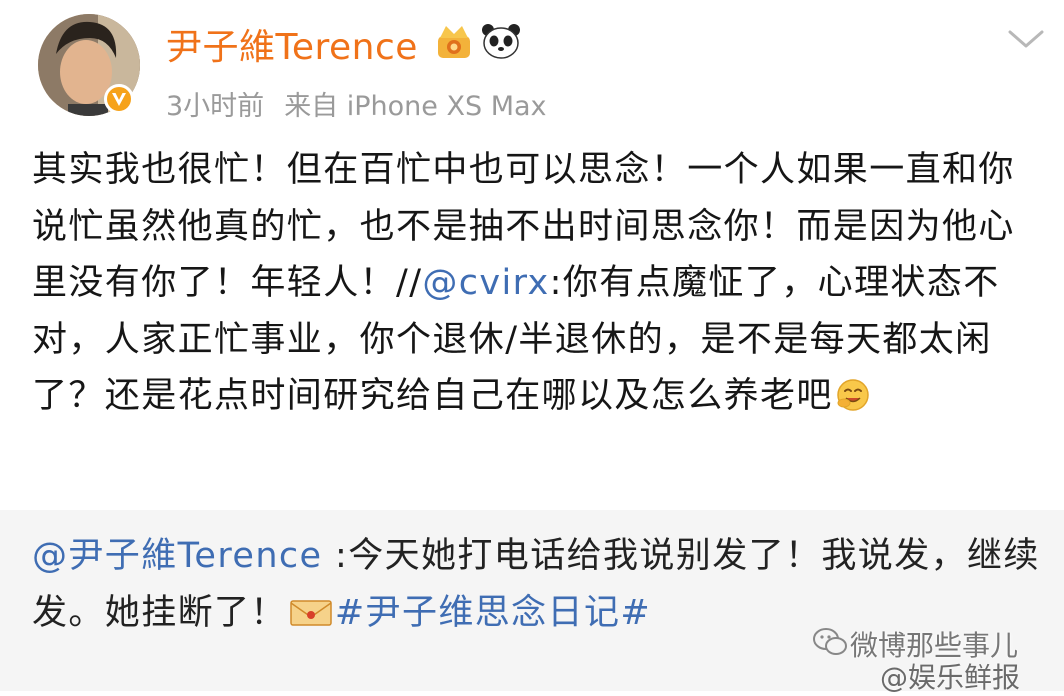  Describe the element at coordinates (485, 283) in the screenshot. I see `mention-link: @cvirx` at that location.